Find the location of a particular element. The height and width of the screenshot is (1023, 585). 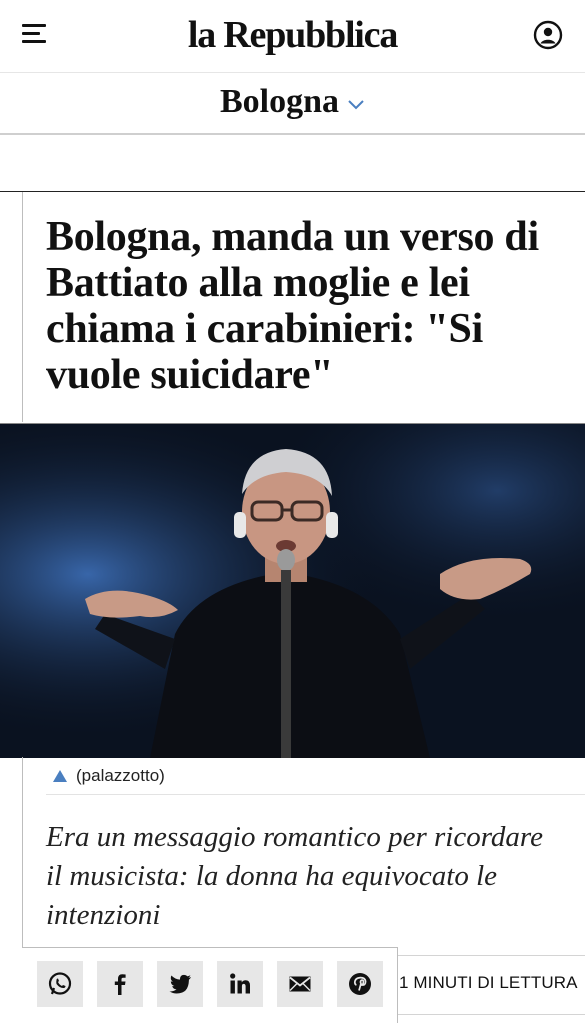

facebook-share-button is located at coordinates (120, 984).